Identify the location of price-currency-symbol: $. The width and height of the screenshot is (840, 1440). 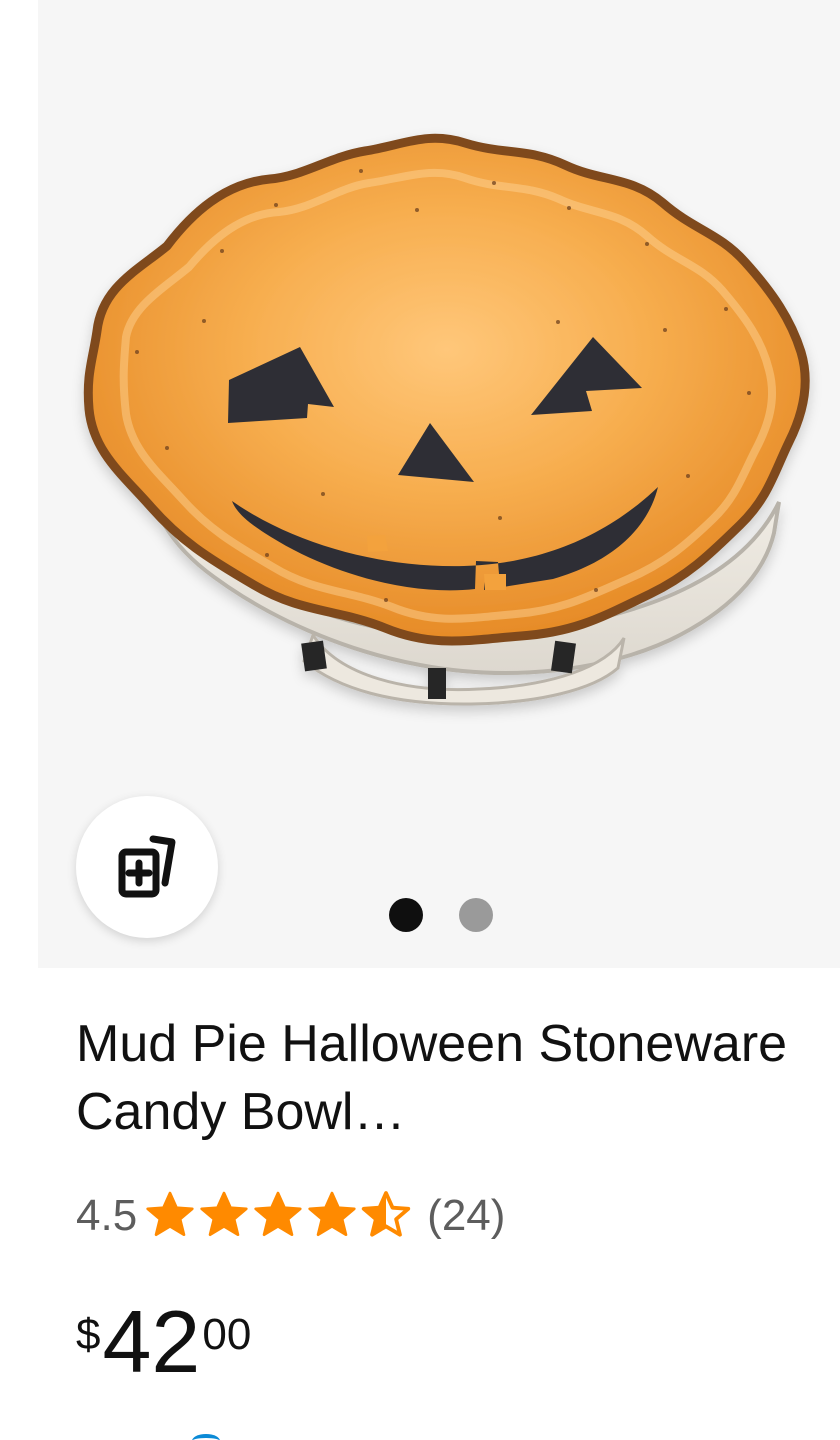
(88, 1334).